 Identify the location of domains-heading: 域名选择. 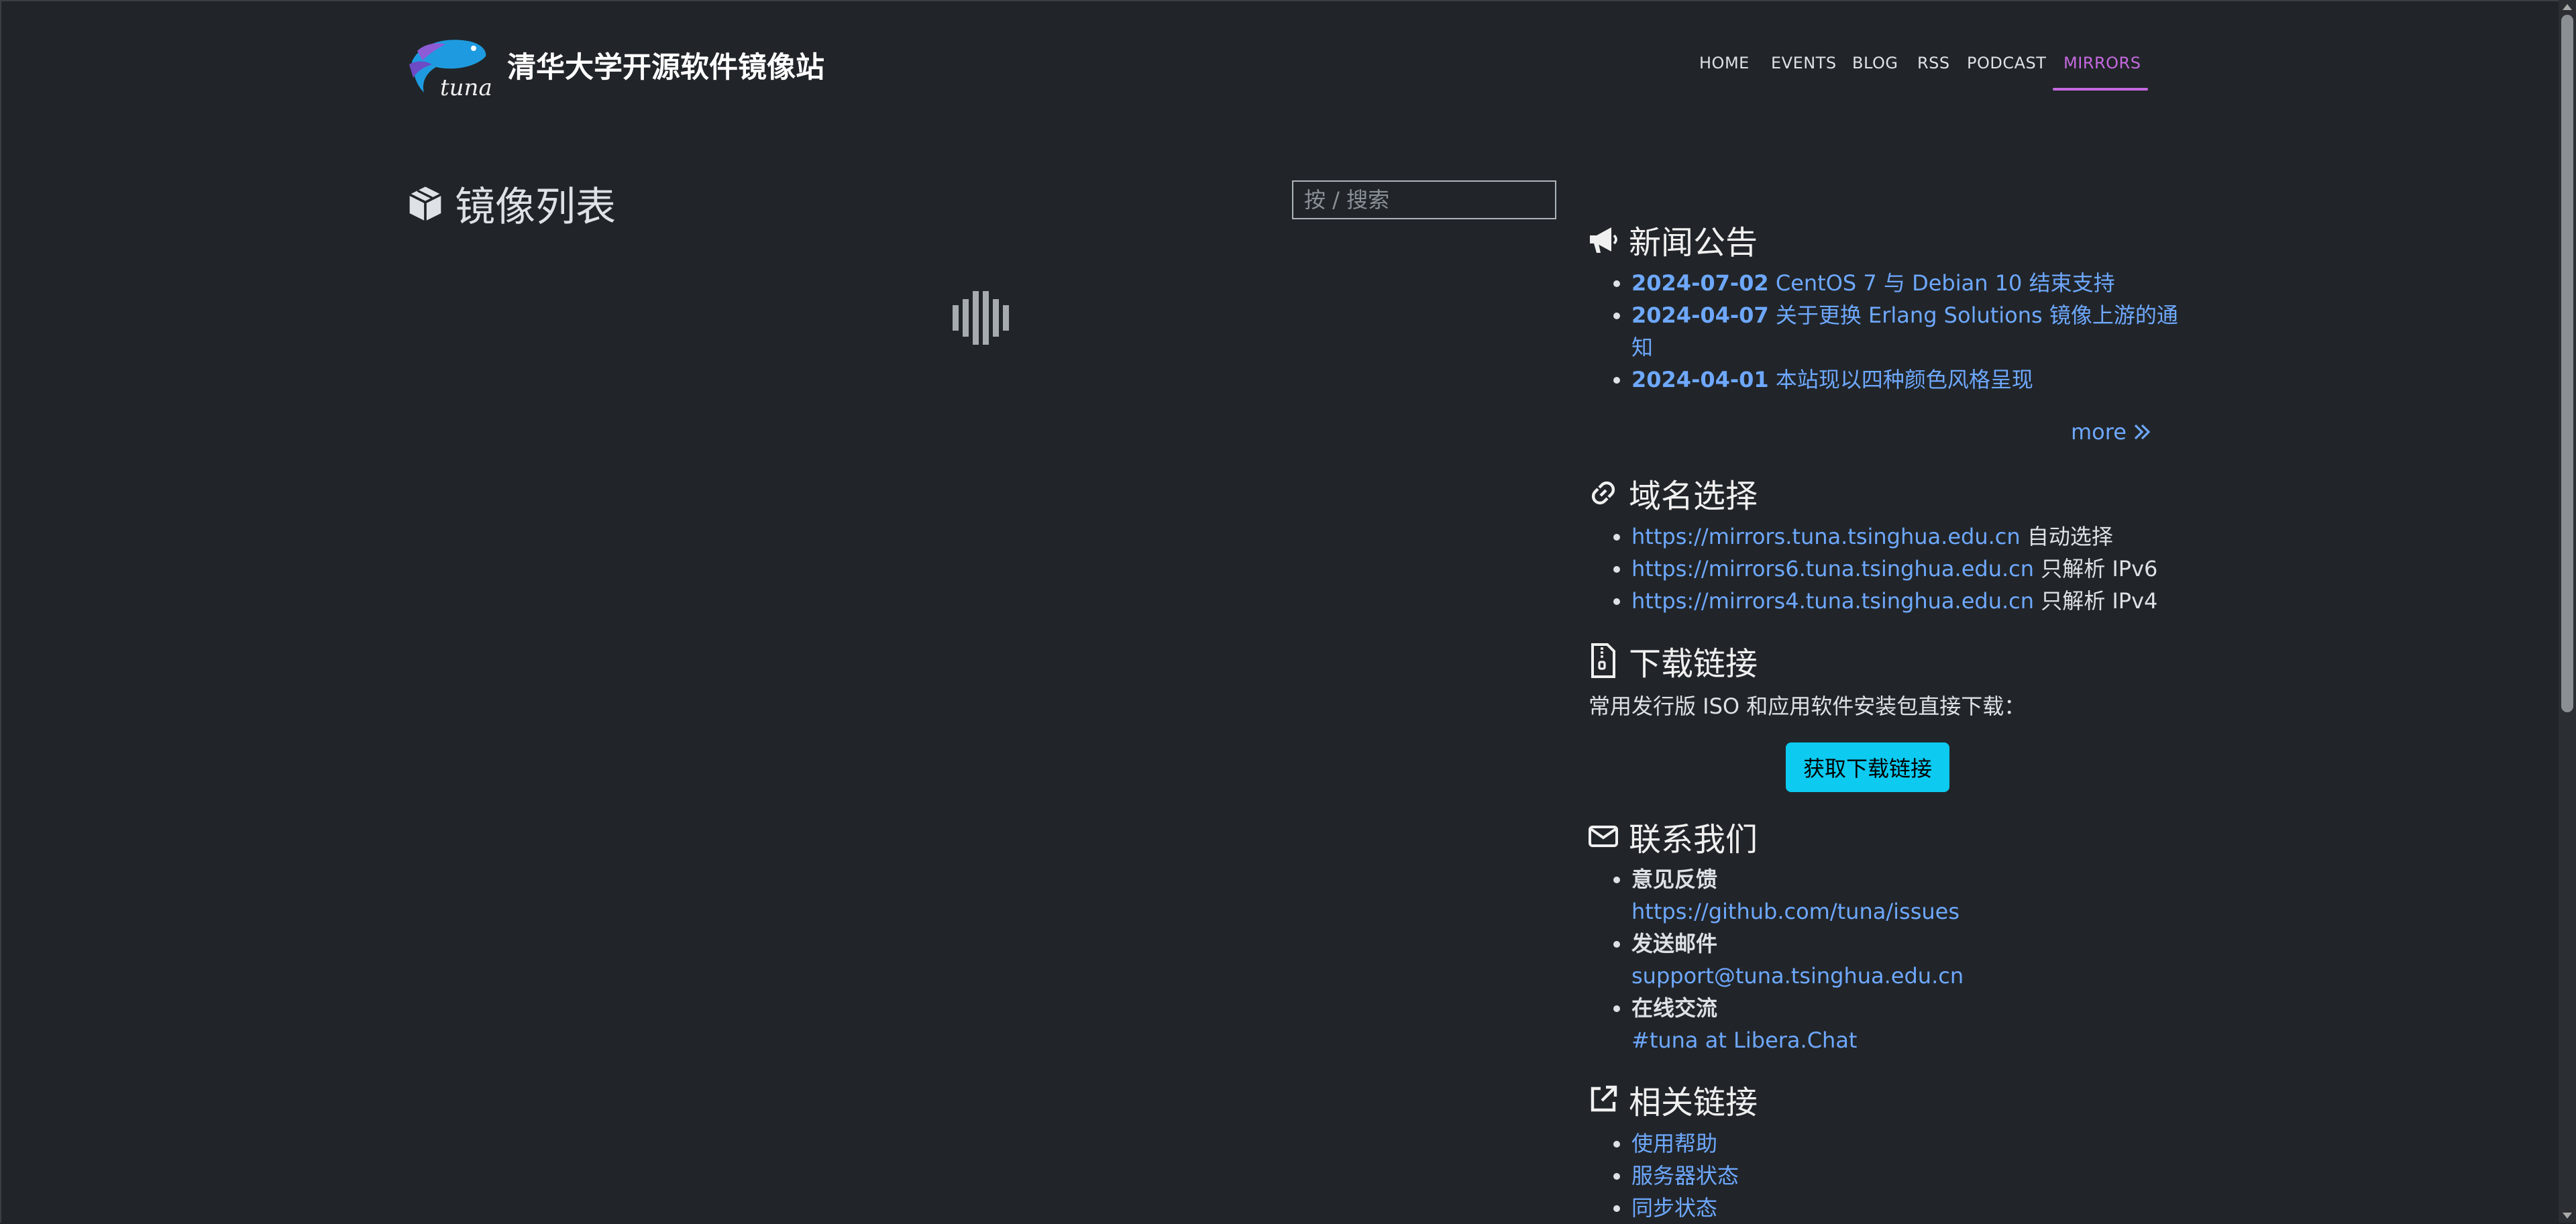
(1672, 492).